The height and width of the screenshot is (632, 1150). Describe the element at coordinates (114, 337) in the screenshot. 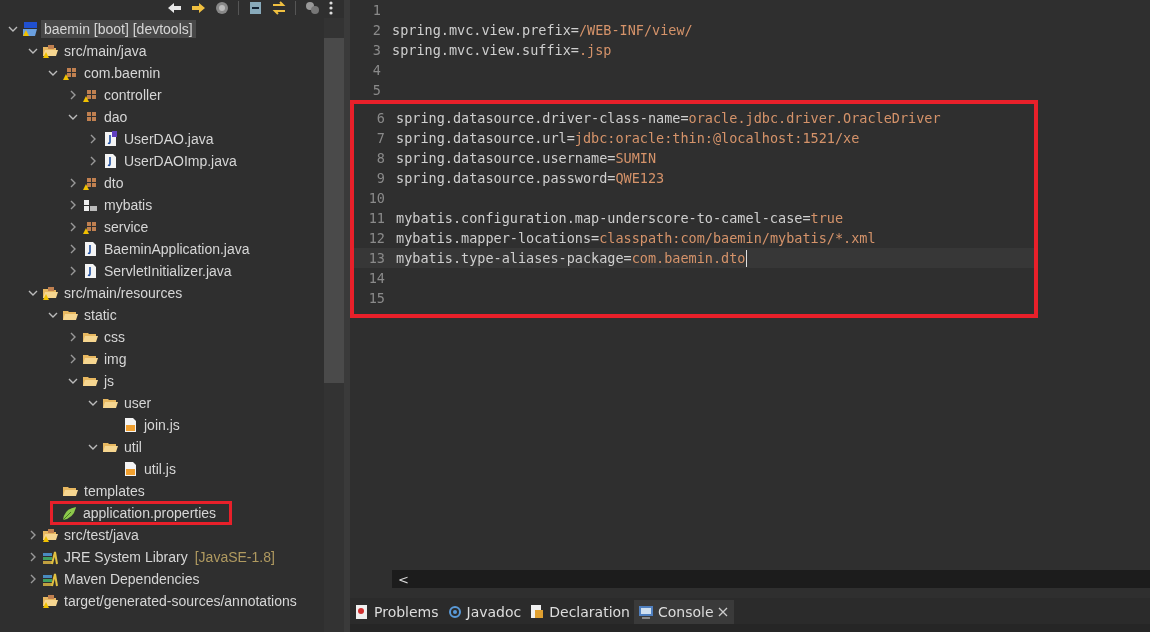

I see `tree-item: css` at that location.